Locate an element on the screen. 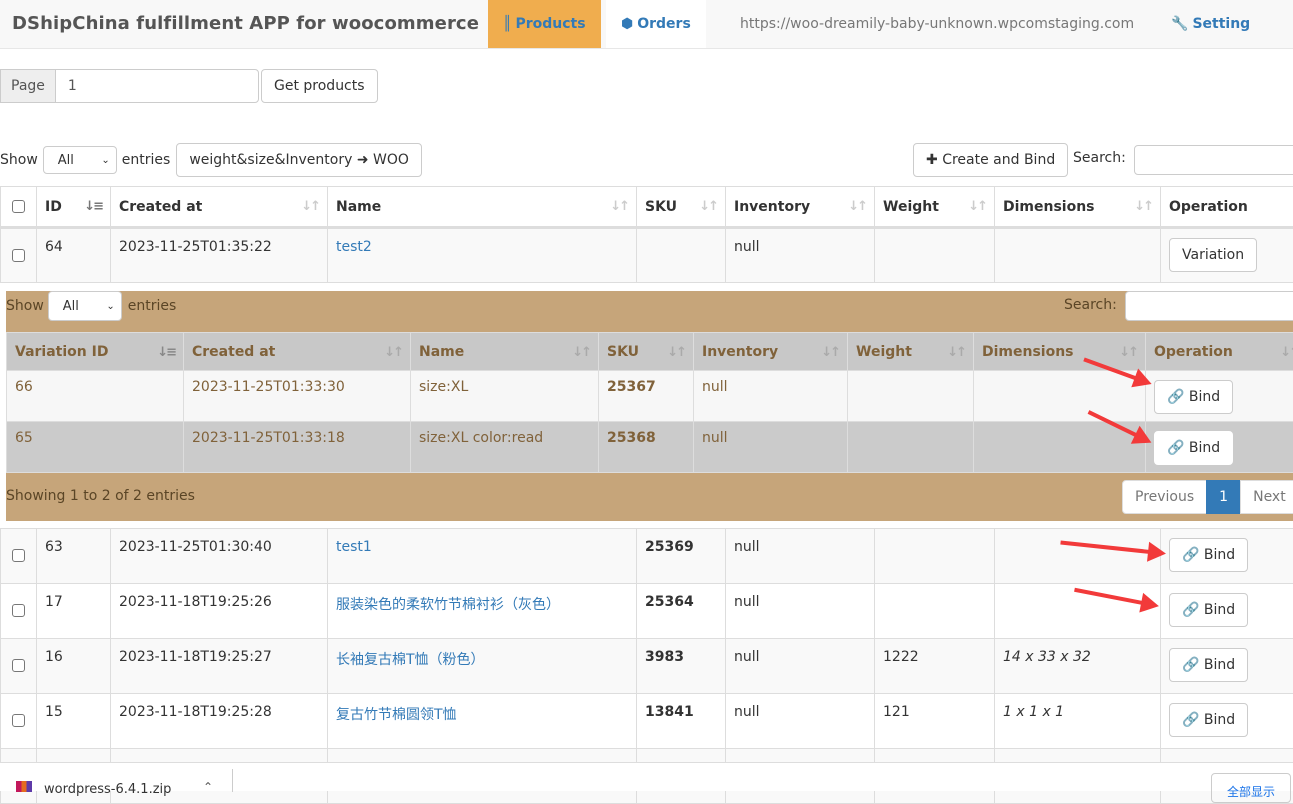 The width and height of the screenshot is (1293, 804). show-label: Show is located at coordinates (19, 160).